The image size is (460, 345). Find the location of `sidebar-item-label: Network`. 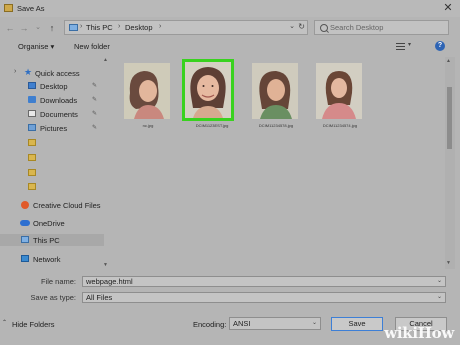

sidebar-item-label: Network is located at coordinates (47, 259).